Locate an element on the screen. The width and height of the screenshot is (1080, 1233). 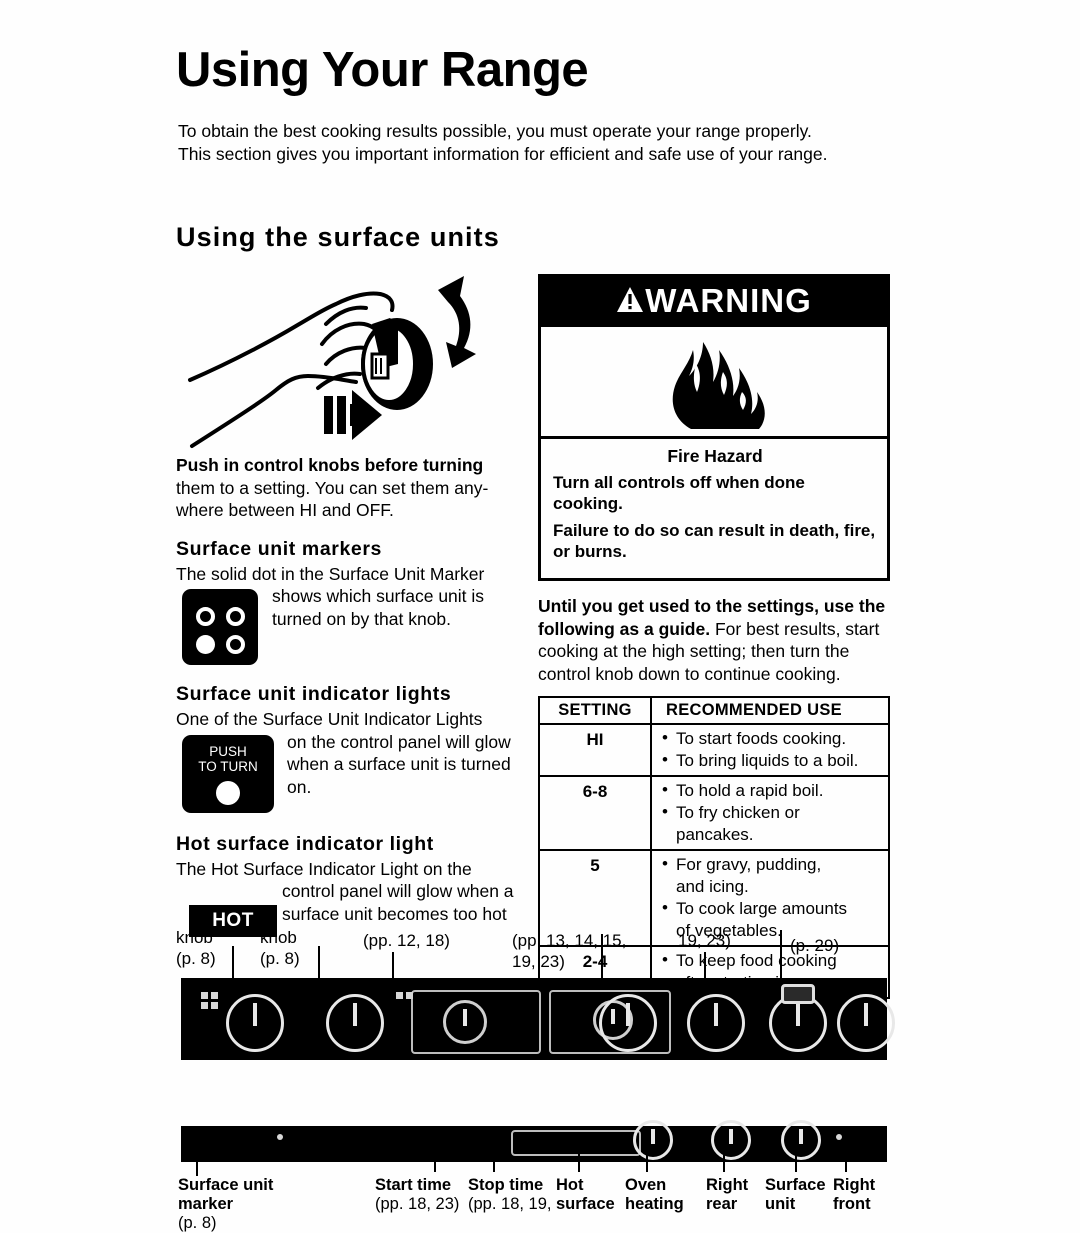
use-item-continuation: and icing. is located at coordinates (712, 886).